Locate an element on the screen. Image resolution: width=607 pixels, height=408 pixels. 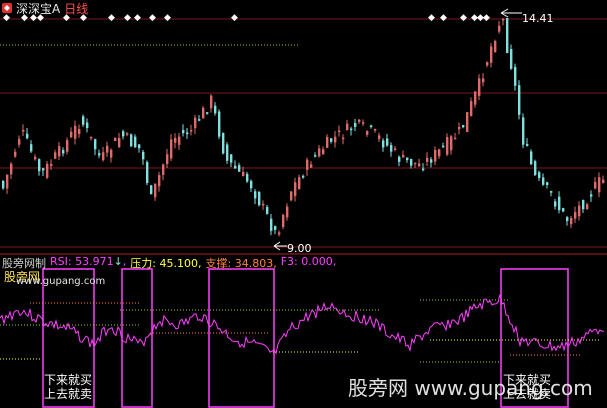
rsi-arrow: ↓ is located at coordinates (118, 261).